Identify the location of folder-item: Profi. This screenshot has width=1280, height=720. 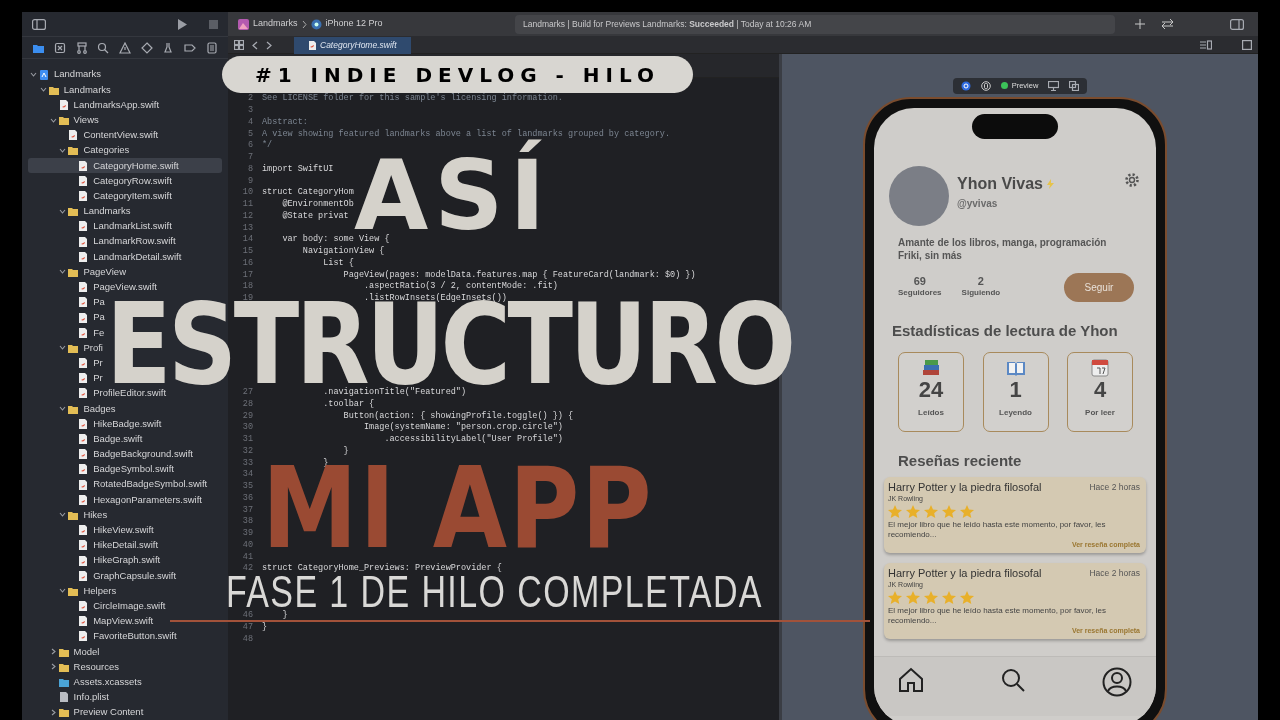
(65, 348).